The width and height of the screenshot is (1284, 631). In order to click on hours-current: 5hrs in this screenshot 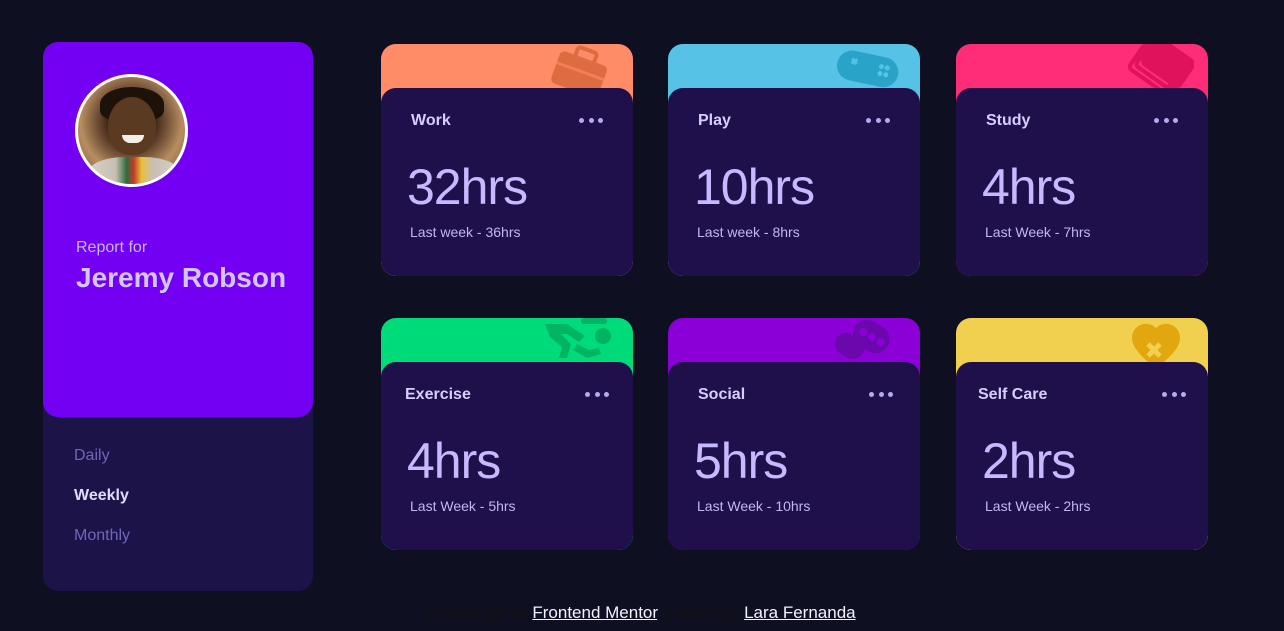, I will do `click(741, 461)`.